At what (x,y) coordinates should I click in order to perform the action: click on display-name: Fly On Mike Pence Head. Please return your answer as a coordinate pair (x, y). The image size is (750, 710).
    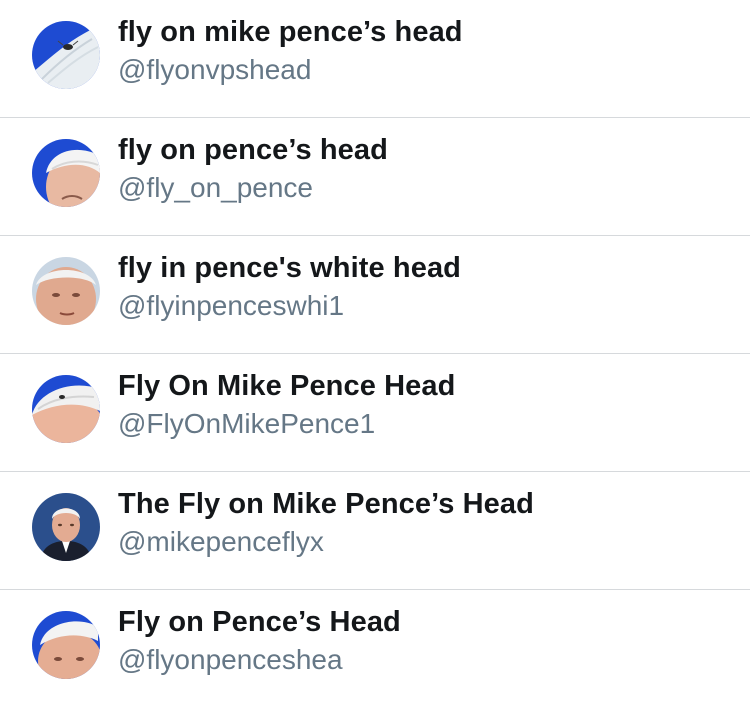
    Looking at the image, I should click on (287, 386).